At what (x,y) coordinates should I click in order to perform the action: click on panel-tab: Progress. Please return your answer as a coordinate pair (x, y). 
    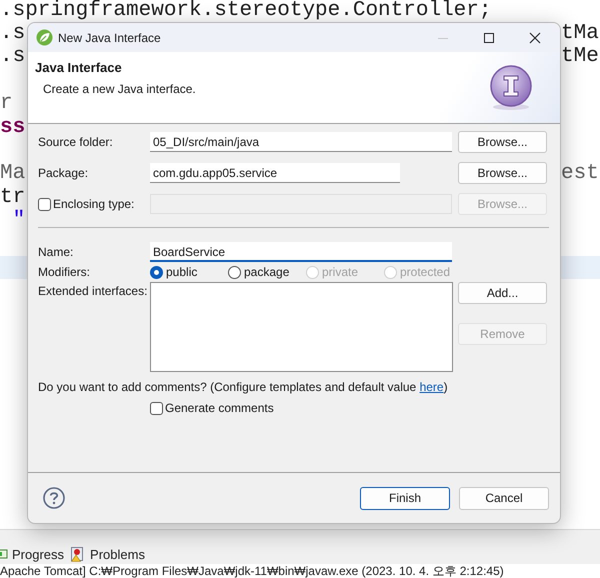
    Looking at the image, I should click on (32, 554).